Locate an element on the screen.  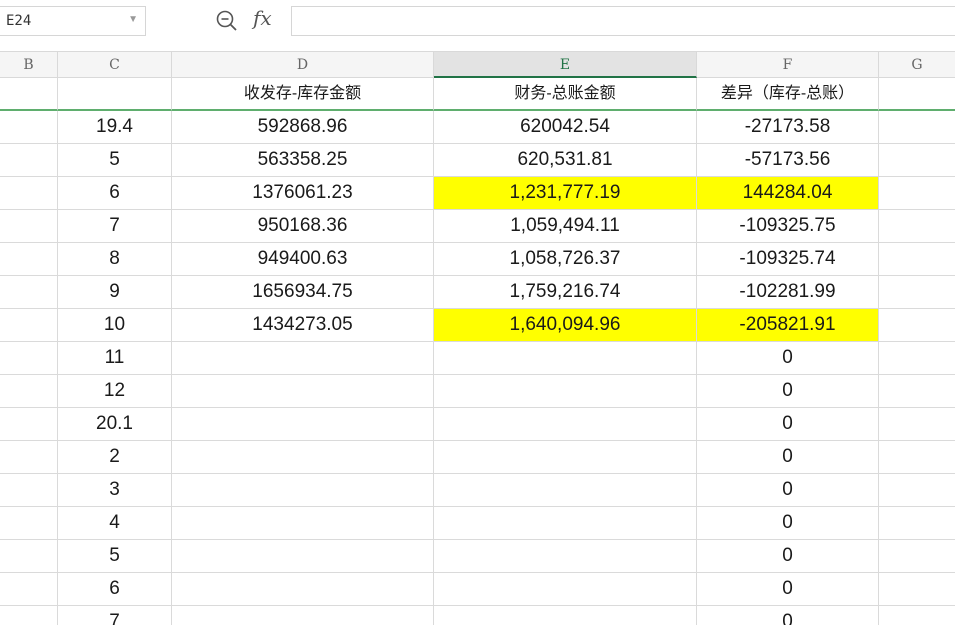
column-header-c: C is located at coordinates (115, 65).